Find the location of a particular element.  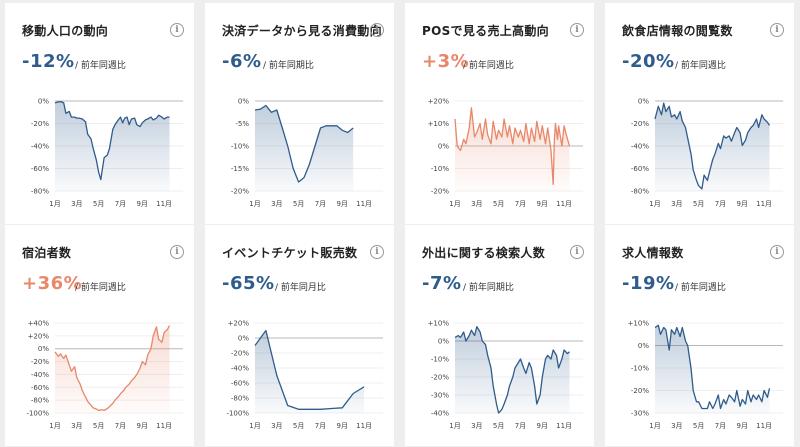

y-tick-label: -100% is located at coordinates (37, 414).